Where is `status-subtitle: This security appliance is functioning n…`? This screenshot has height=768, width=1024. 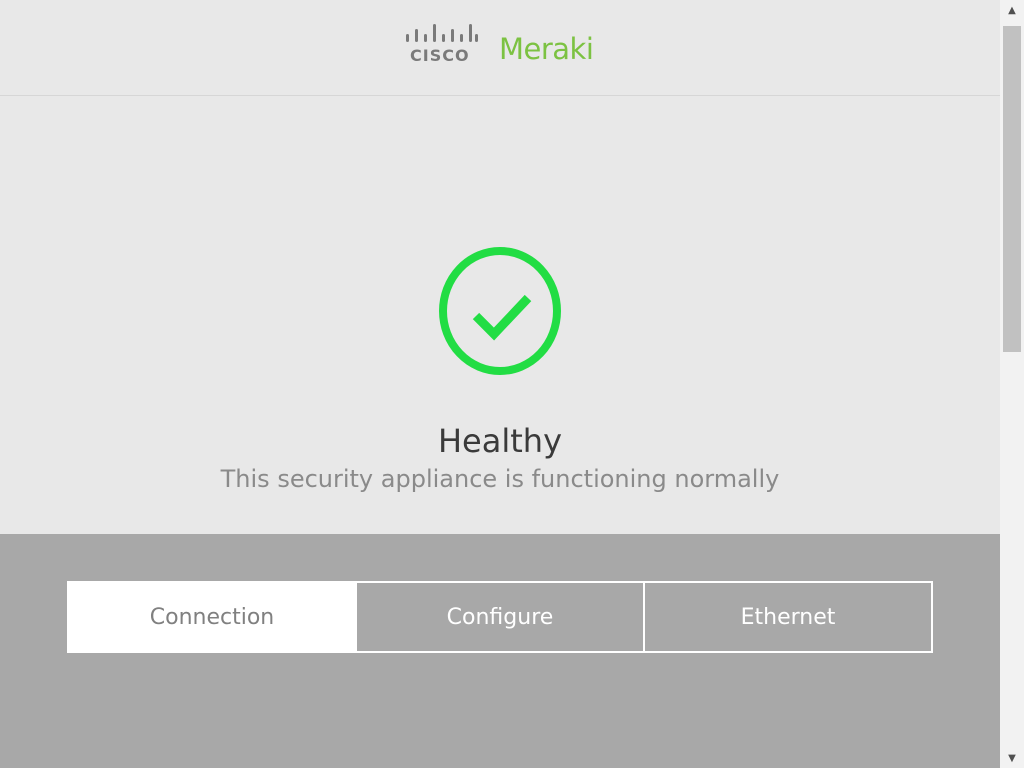 status-subtitle: This security appliance is functioning n… is located at coordinates (500, 479).